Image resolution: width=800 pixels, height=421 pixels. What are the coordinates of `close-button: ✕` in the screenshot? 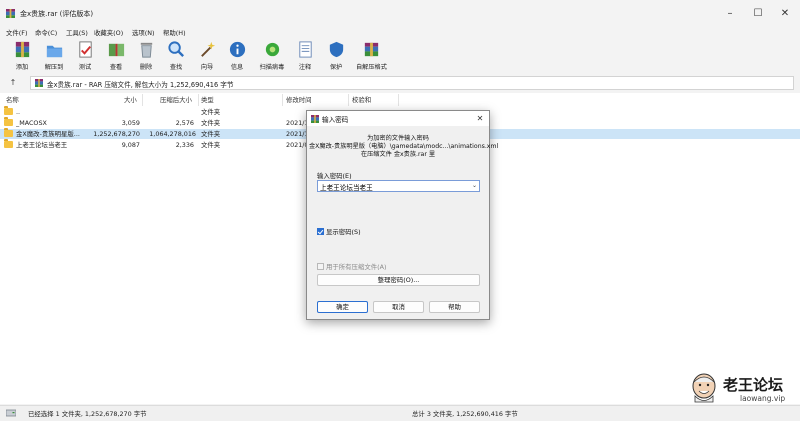 It's located at (785, 14).